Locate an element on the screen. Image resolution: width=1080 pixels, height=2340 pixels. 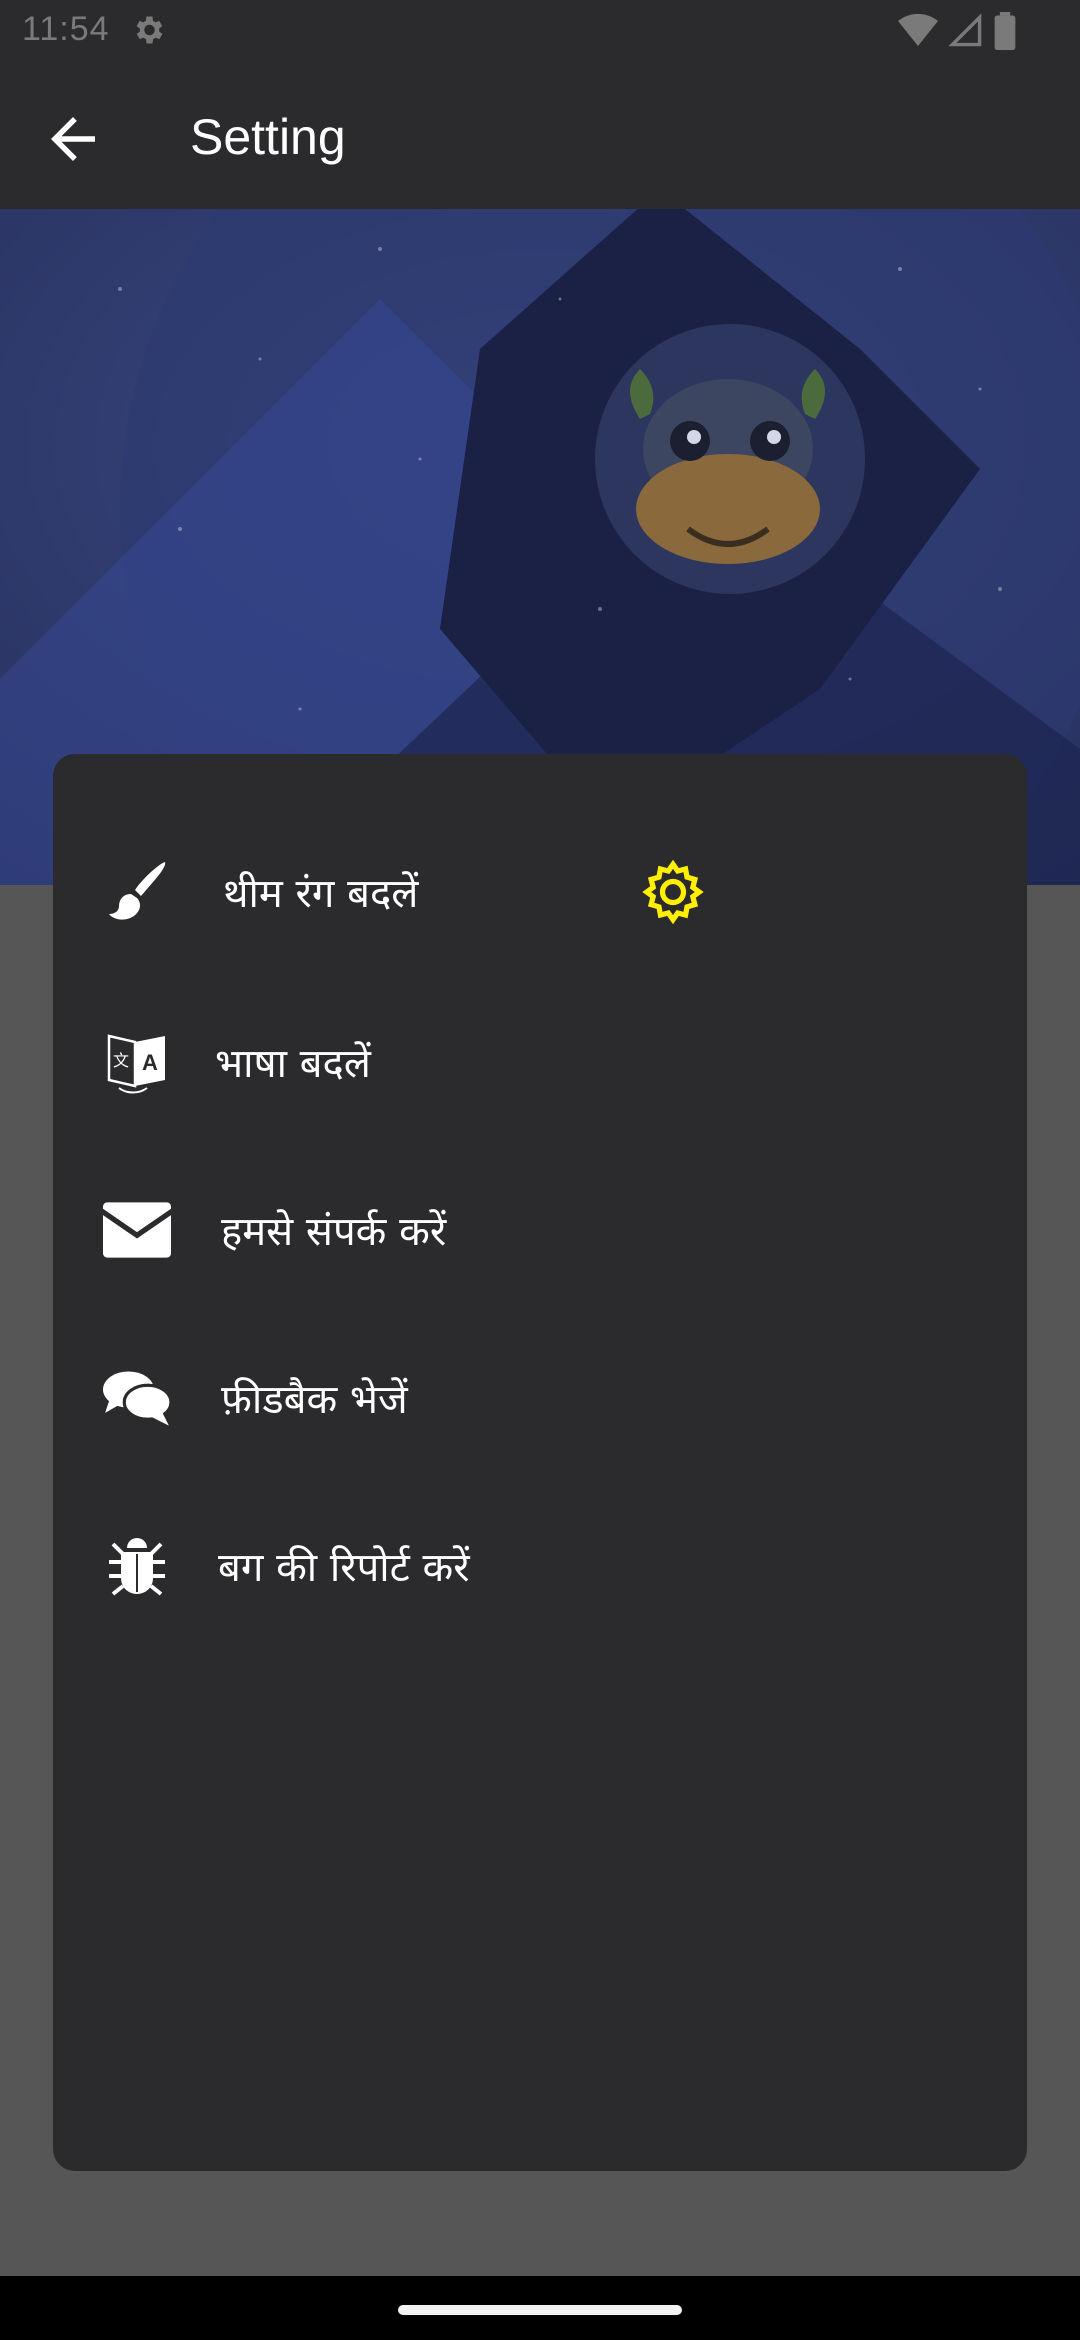
menu-item-label: भाषा बदलें is located at coordinates (293, 1064).